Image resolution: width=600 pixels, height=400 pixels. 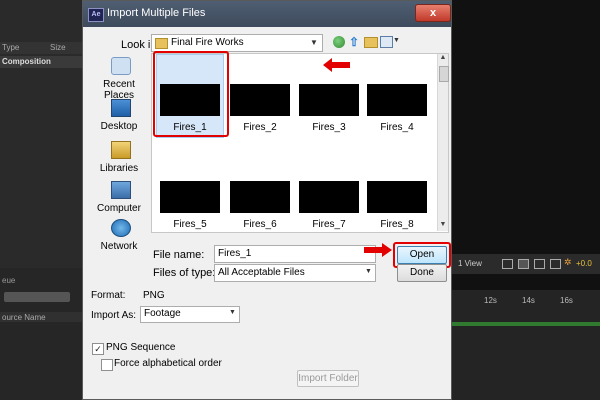 What do you see at coordinates (539, 264) in the screenshot?
I see `transparency-icon` at bounding box center [539, 264].